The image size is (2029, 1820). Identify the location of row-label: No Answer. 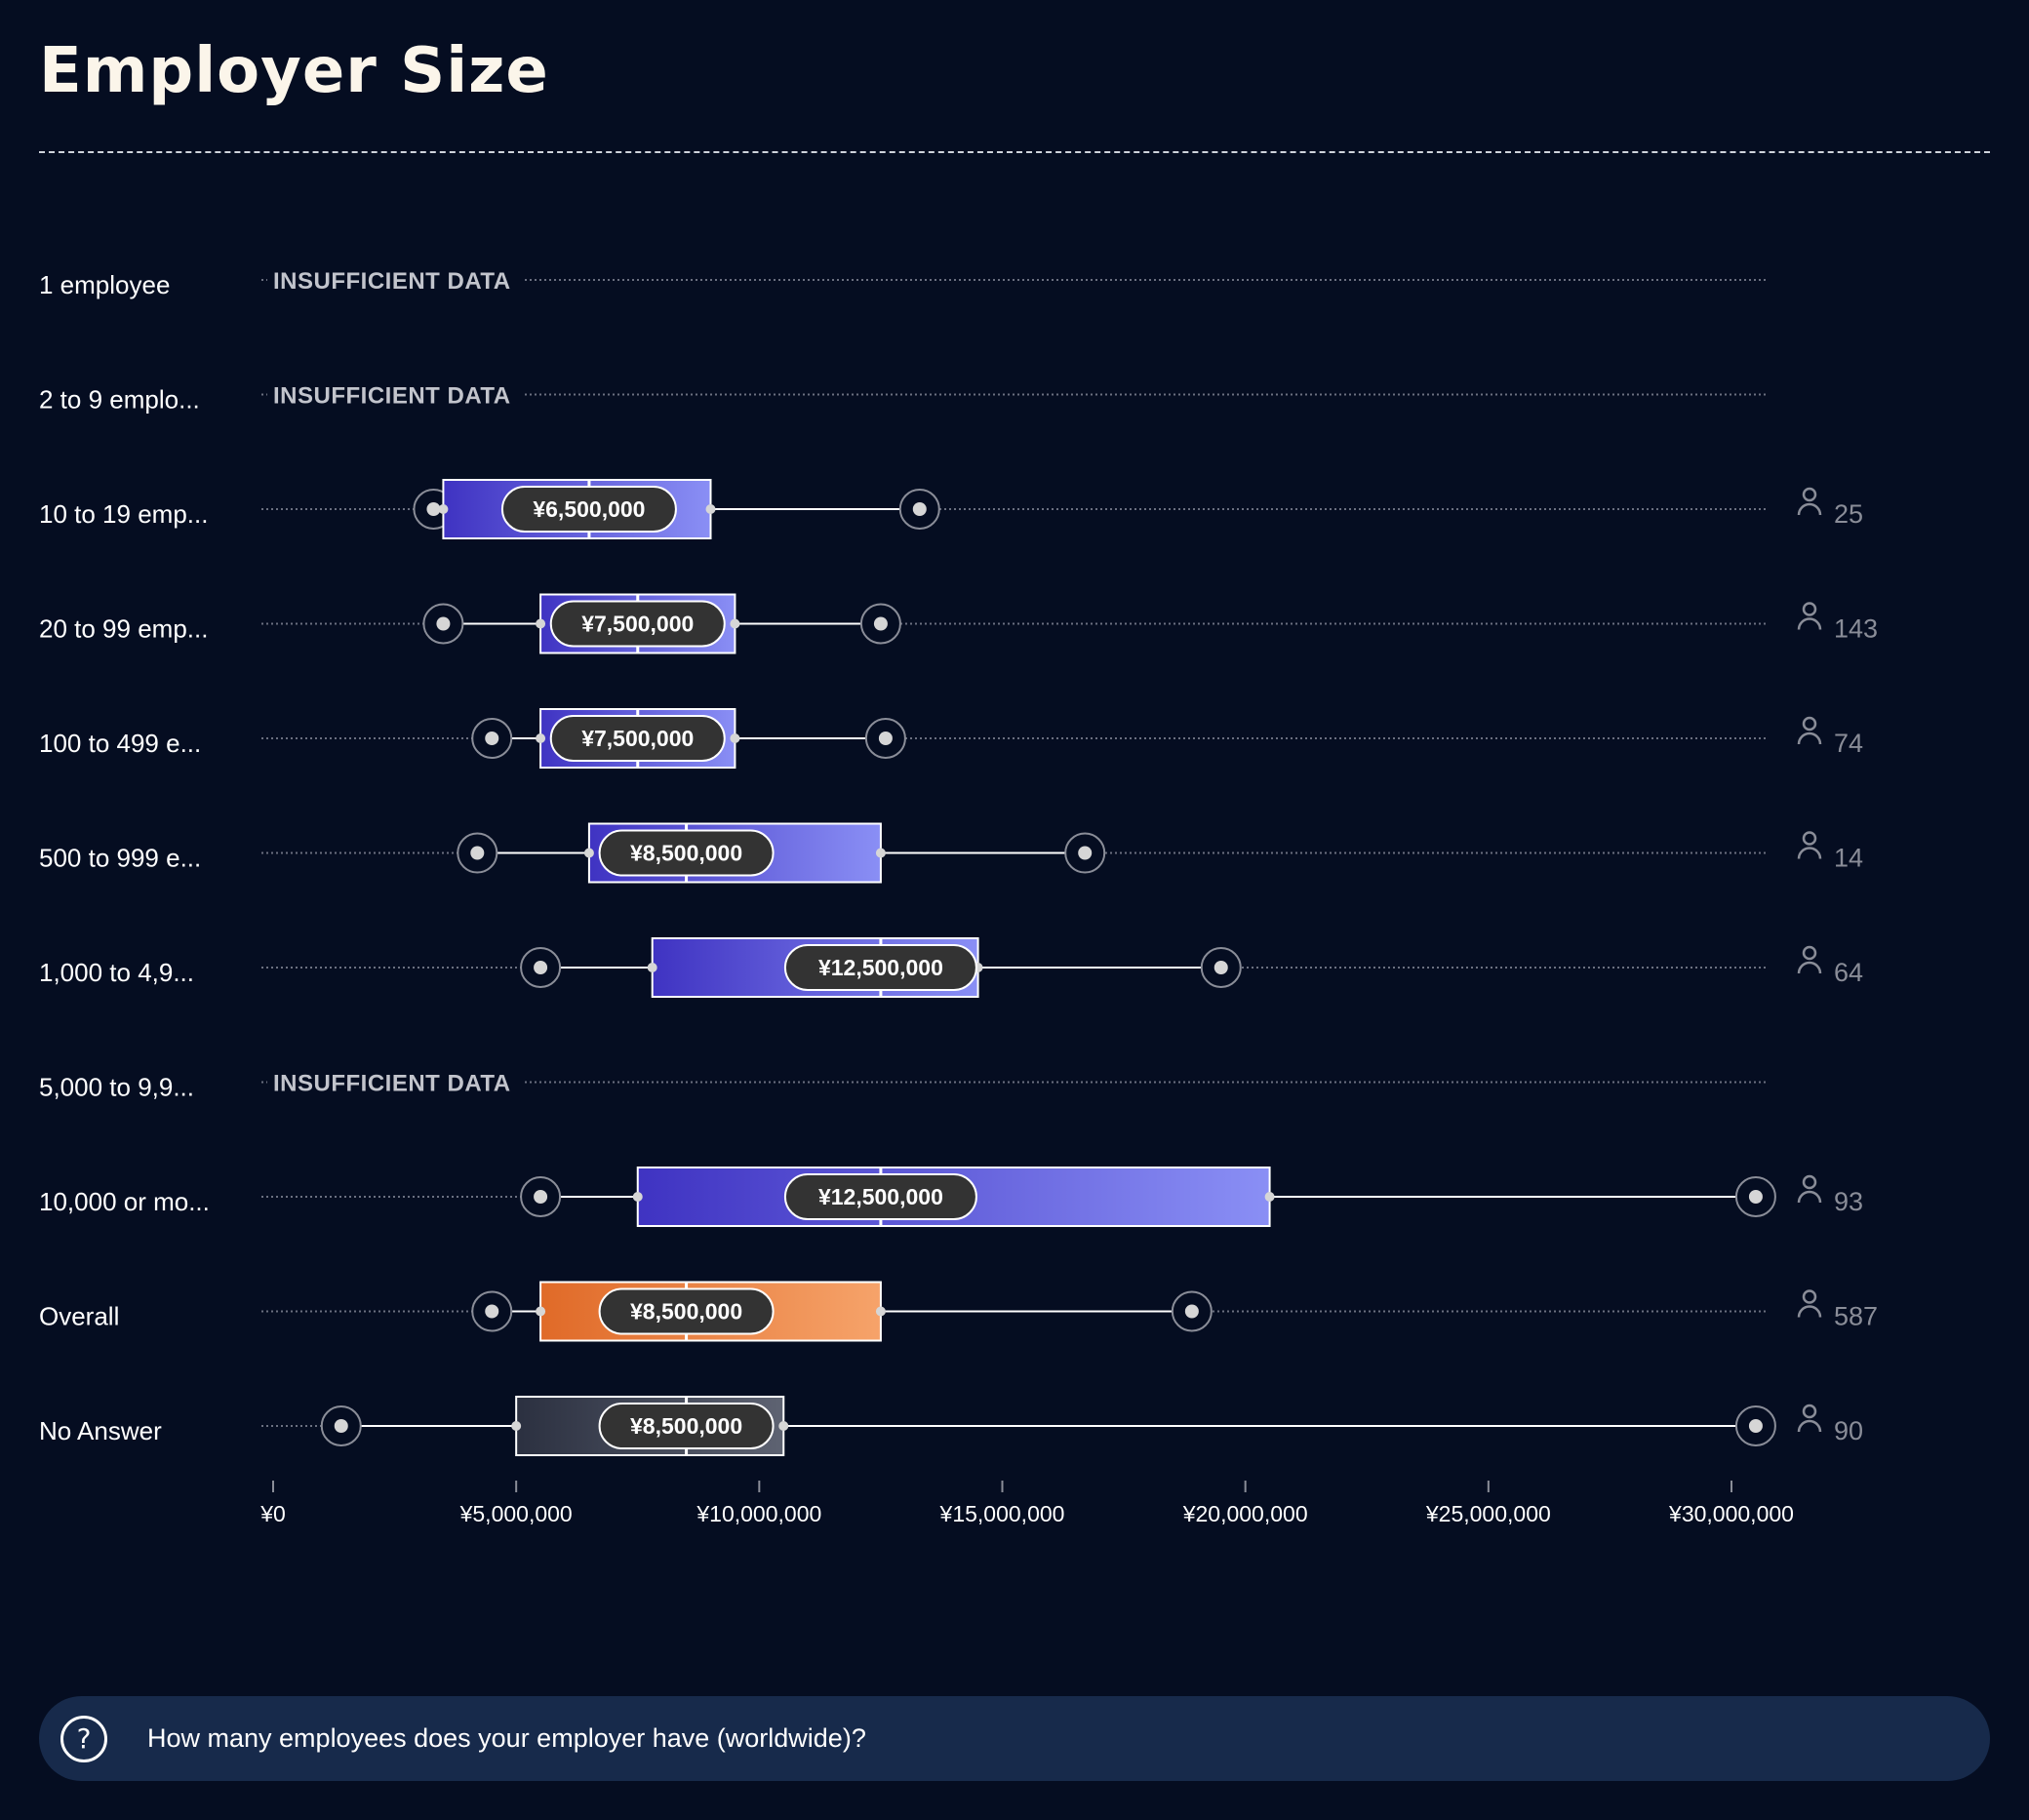
(100, 1430).